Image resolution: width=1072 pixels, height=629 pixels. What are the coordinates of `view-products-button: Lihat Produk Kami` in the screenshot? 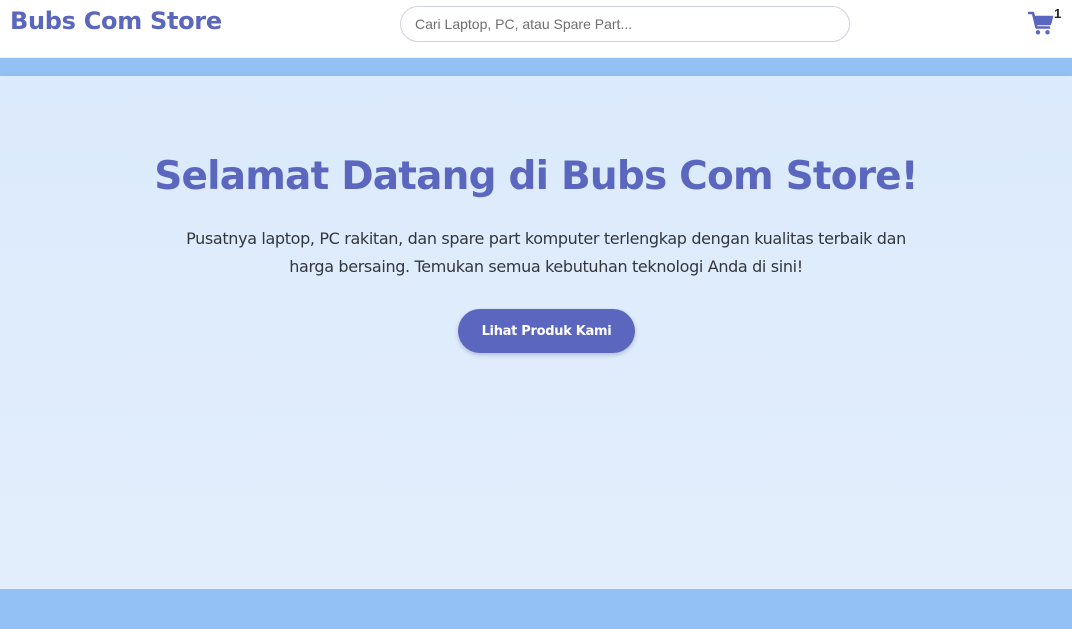 It's located at (546, 331).